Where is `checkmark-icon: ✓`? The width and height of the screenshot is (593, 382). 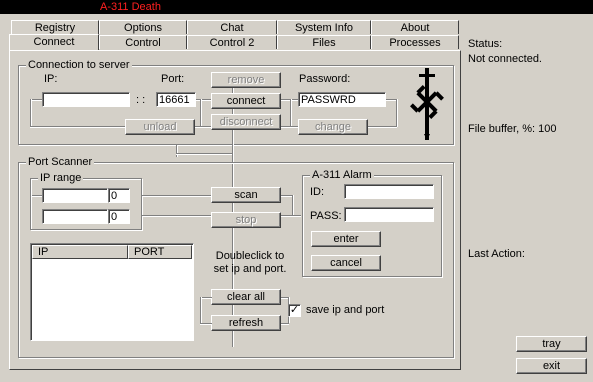
checkmark-icon: ✓ is located at coordinates (294, 310).